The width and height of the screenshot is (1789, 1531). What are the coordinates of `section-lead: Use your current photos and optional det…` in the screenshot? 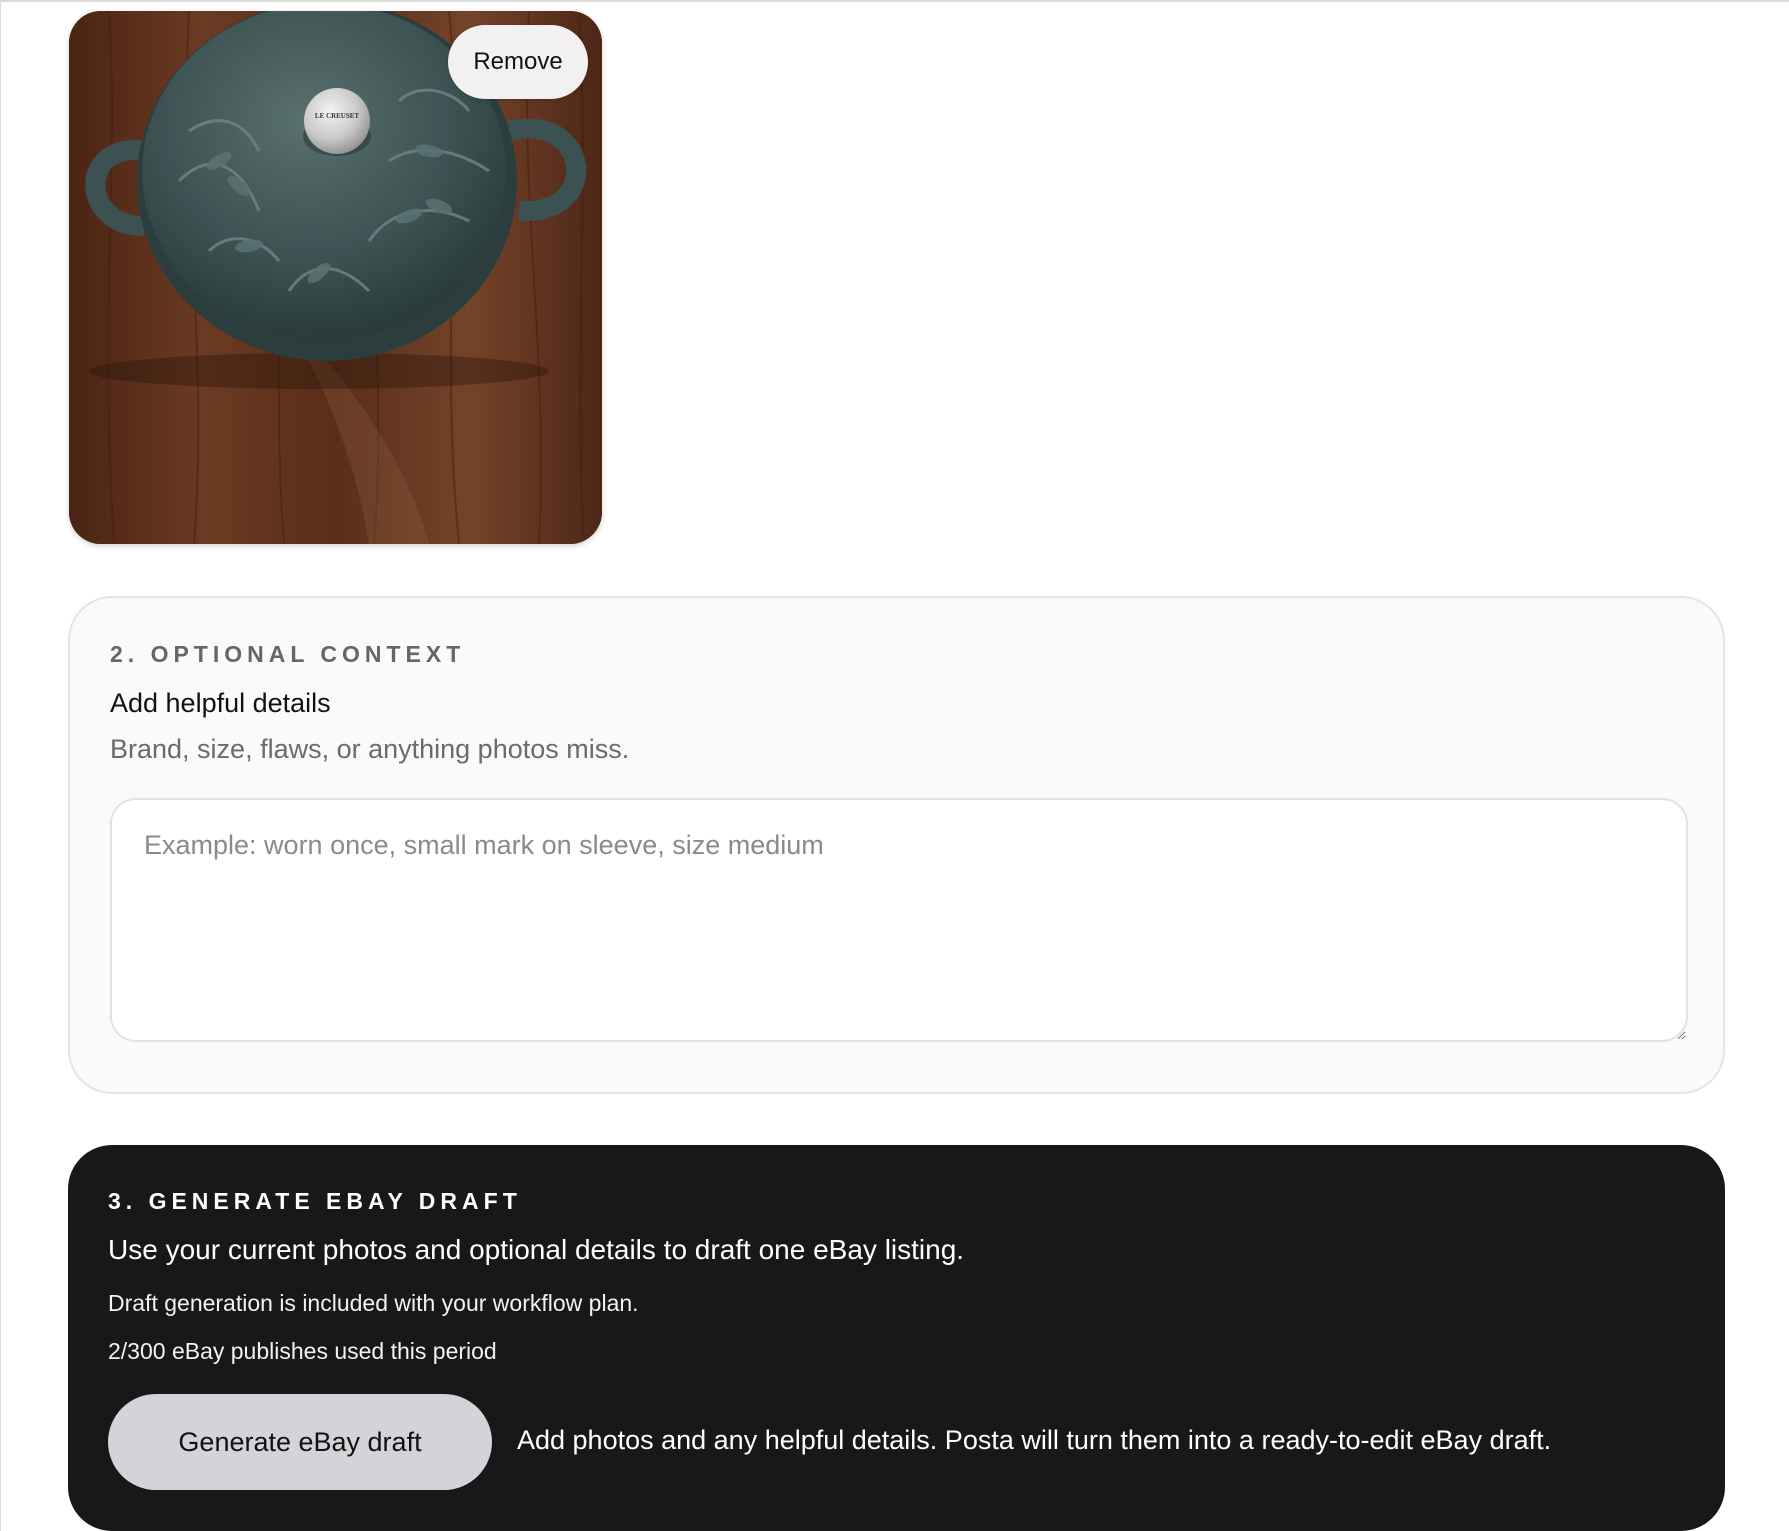 It's located at (536, 1249).